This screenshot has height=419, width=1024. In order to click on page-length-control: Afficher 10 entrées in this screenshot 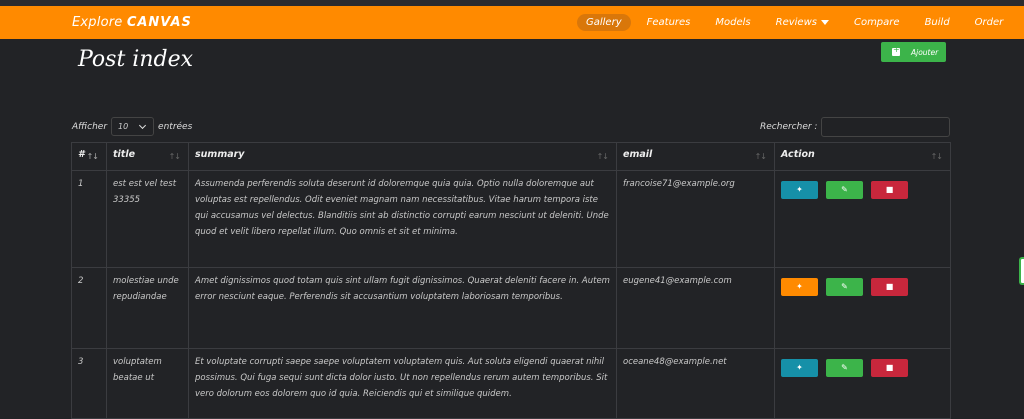, I will do `click(132, 126)`.